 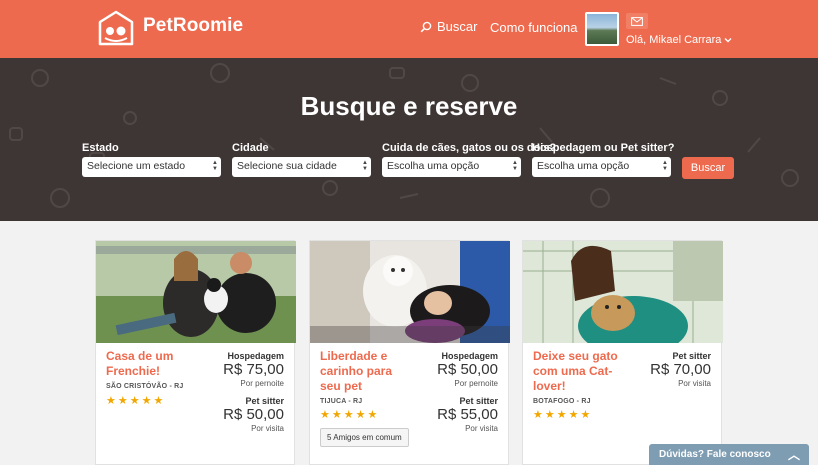 What do you see at coordinates (793, 455) in the screenshot?
I see `chevron-up-icon: ︿` at bounding box center [793, 455].